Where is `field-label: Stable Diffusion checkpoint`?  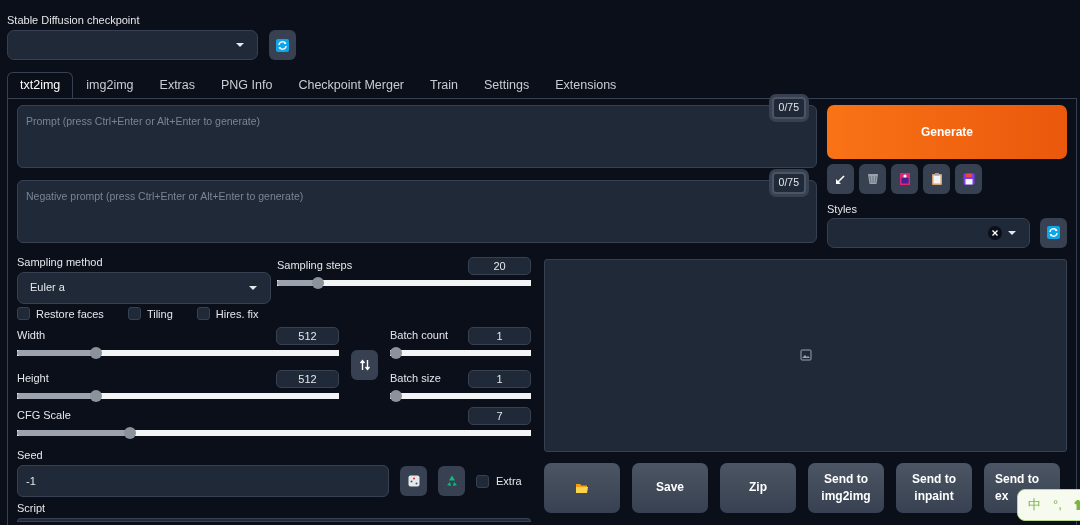
field-label: Stable Diffusion checkpoint is located at coordinates (73, 20).